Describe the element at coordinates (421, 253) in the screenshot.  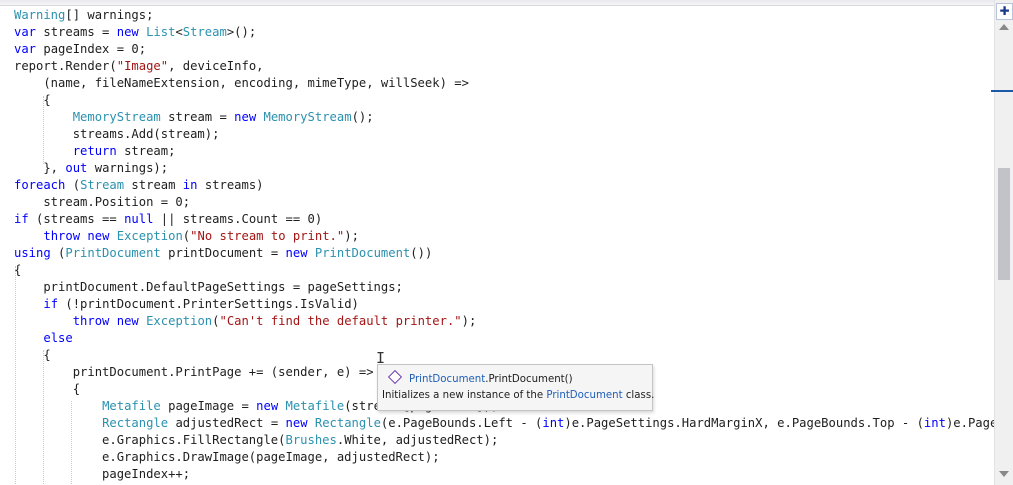
I see `code-token: ())` at that location.